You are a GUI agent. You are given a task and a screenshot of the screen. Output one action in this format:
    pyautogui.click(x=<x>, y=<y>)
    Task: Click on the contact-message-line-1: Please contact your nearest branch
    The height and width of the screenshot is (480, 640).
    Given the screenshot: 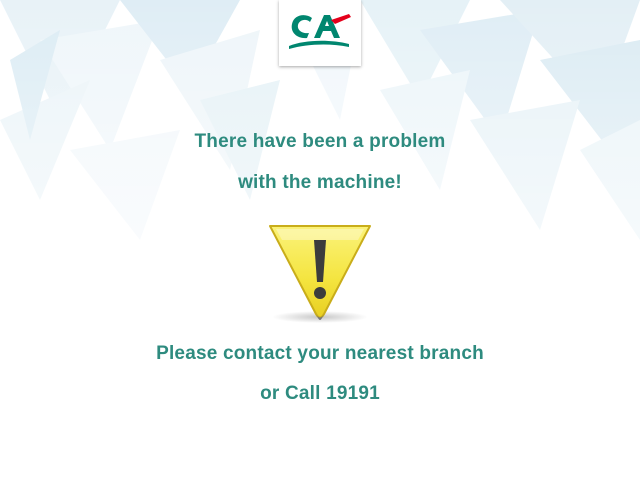 What is the action you would take?
    pyautogui.click(x=320, y=353)
    